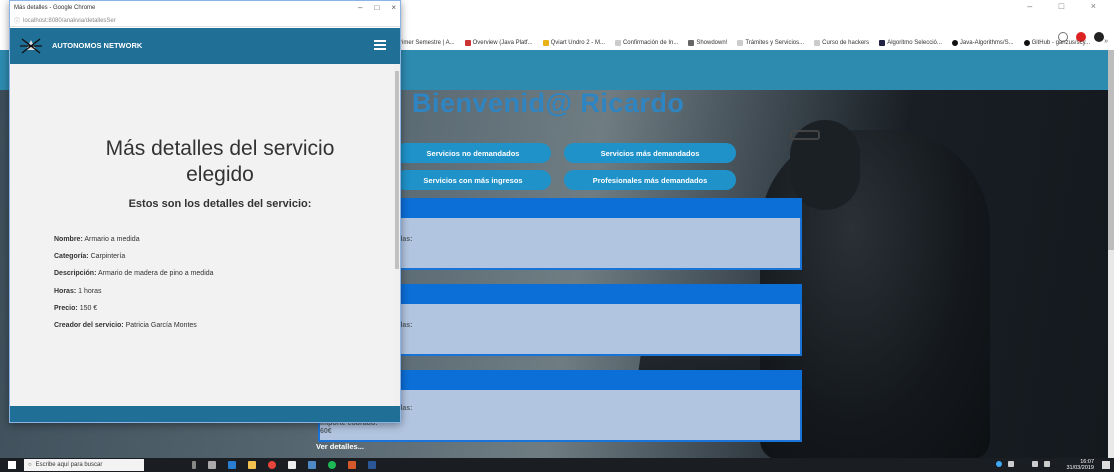 Image resolution: width=1114 pixels, height=472 pixels. Describe the element at coordinates (841, 43) in the screenshot. I see `bookmark-item: Curso de hackers` at that location.